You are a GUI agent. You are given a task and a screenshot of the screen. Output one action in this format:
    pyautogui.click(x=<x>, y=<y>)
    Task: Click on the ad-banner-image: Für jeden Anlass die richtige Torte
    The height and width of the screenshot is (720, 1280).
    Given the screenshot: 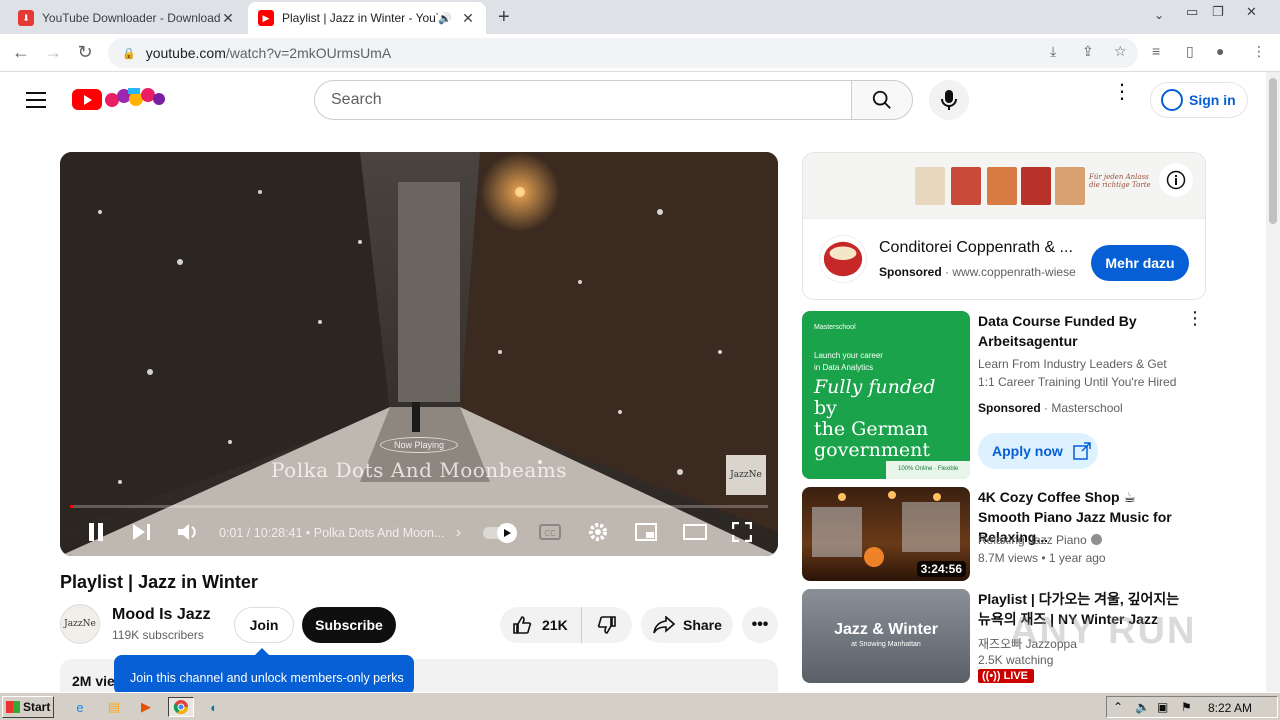 What is the action you would take?
    pyautogui.click(x=1004, y=186)
    